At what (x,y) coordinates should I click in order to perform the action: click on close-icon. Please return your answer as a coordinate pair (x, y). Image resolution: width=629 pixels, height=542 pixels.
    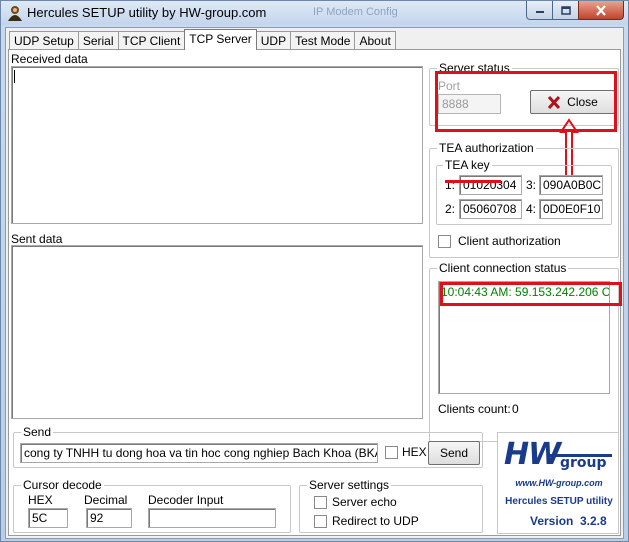
    Looking at the image, I should click on (601, 10).